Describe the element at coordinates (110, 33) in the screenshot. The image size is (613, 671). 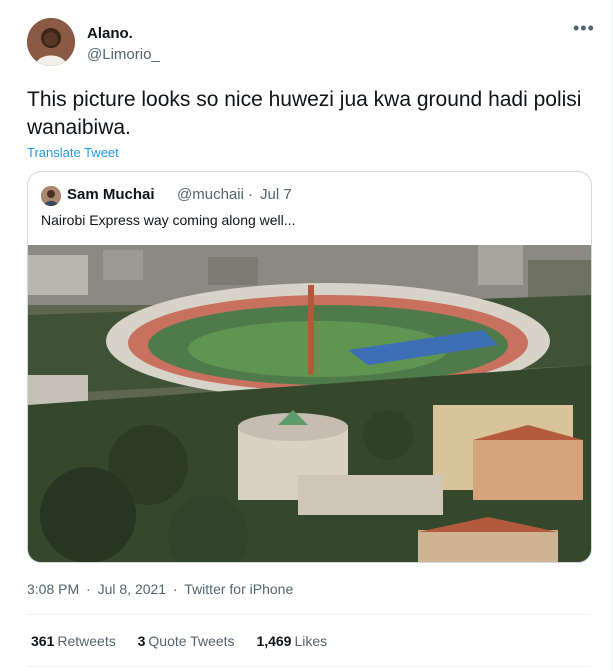
I see `author-name: Alano.` at that location.